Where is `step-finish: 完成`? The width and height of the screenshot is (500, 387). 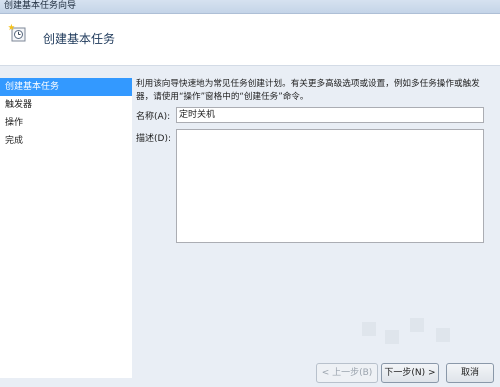 step-finish: 完成 is located at coordinates (66, 141).